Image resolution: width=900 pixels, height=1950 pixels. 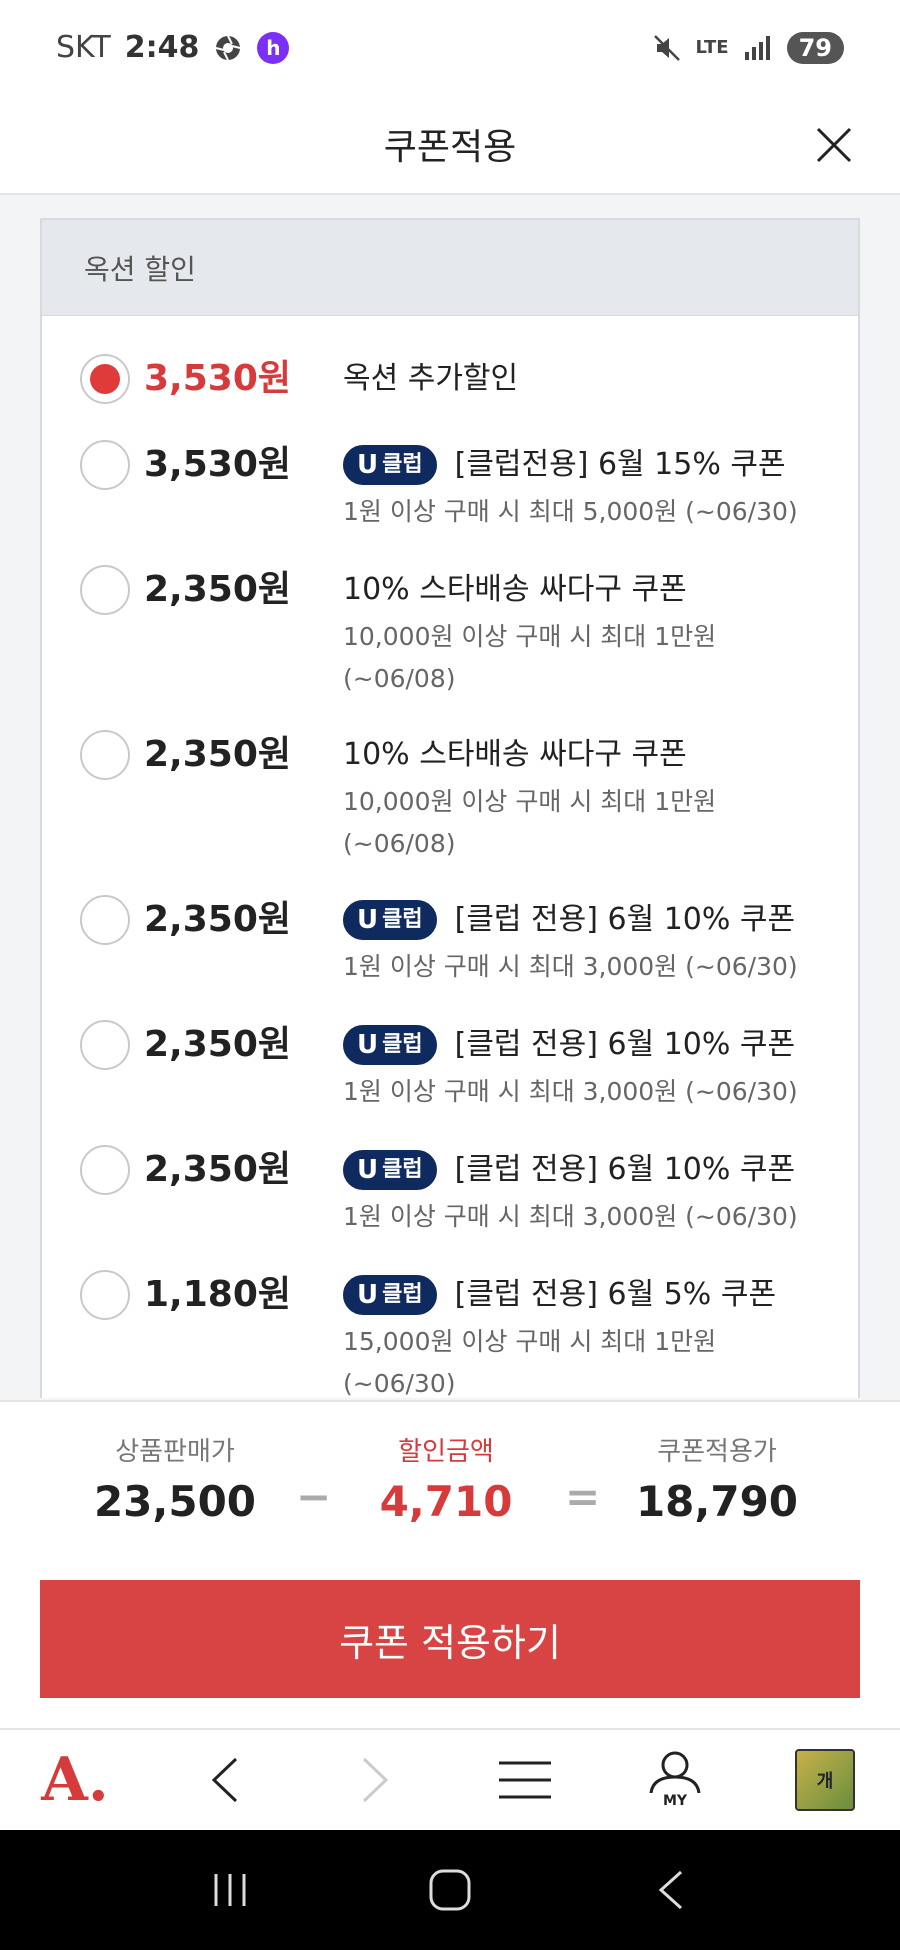 I want to click on user-icon, so click(x=675, y=1772).